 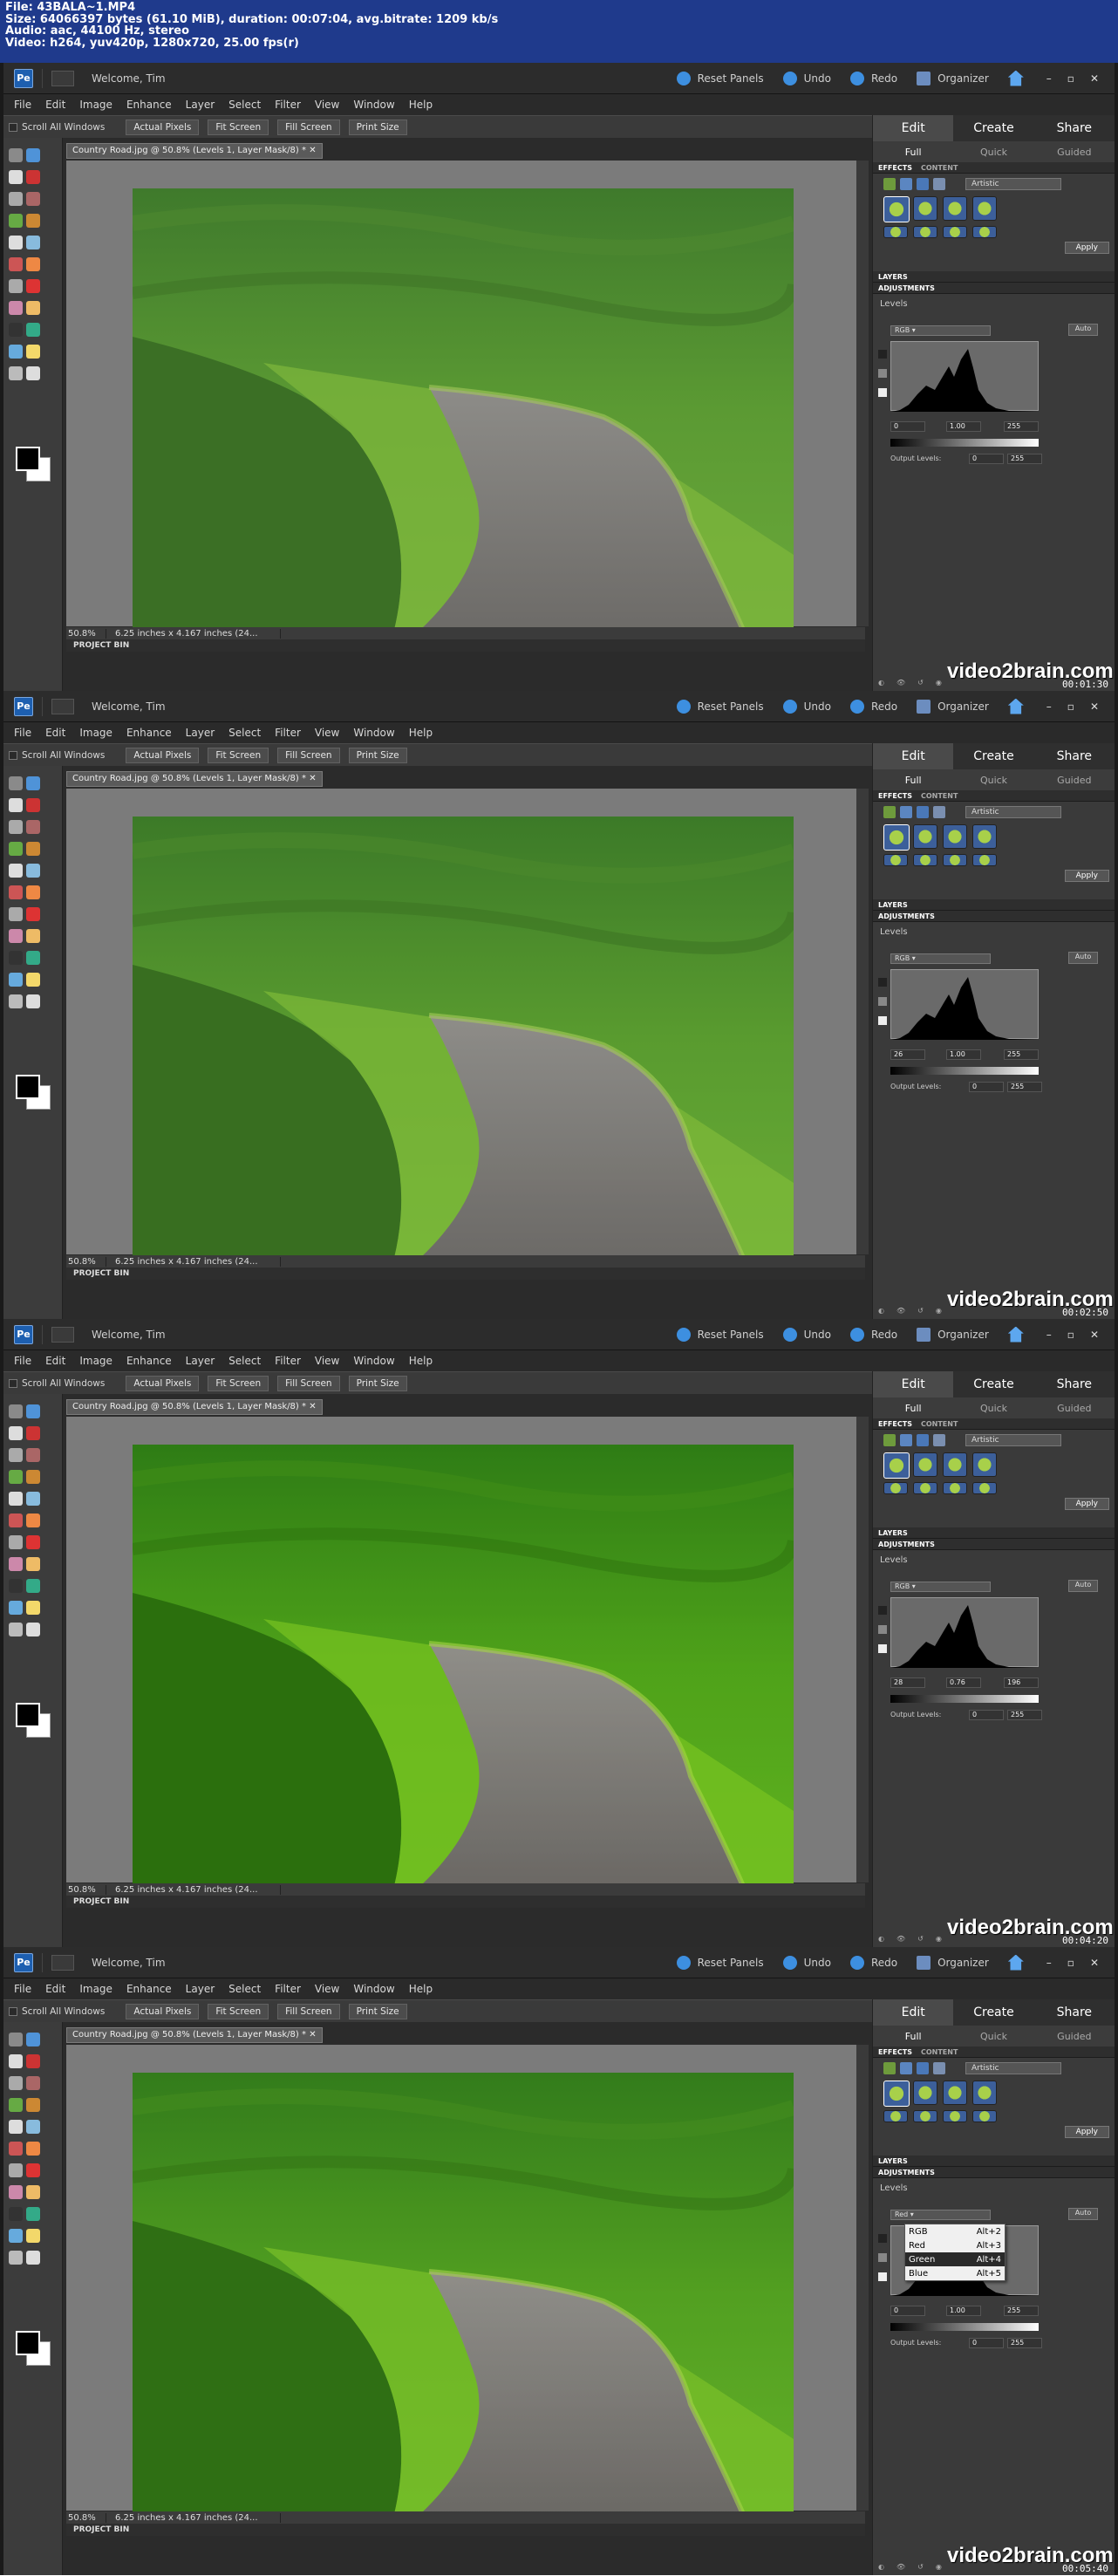 What do you see at coordinates (994, 288) in the screenshot?
I see `adjustments-header: ADJUSTMENTS` at bounding box center [994, 288].